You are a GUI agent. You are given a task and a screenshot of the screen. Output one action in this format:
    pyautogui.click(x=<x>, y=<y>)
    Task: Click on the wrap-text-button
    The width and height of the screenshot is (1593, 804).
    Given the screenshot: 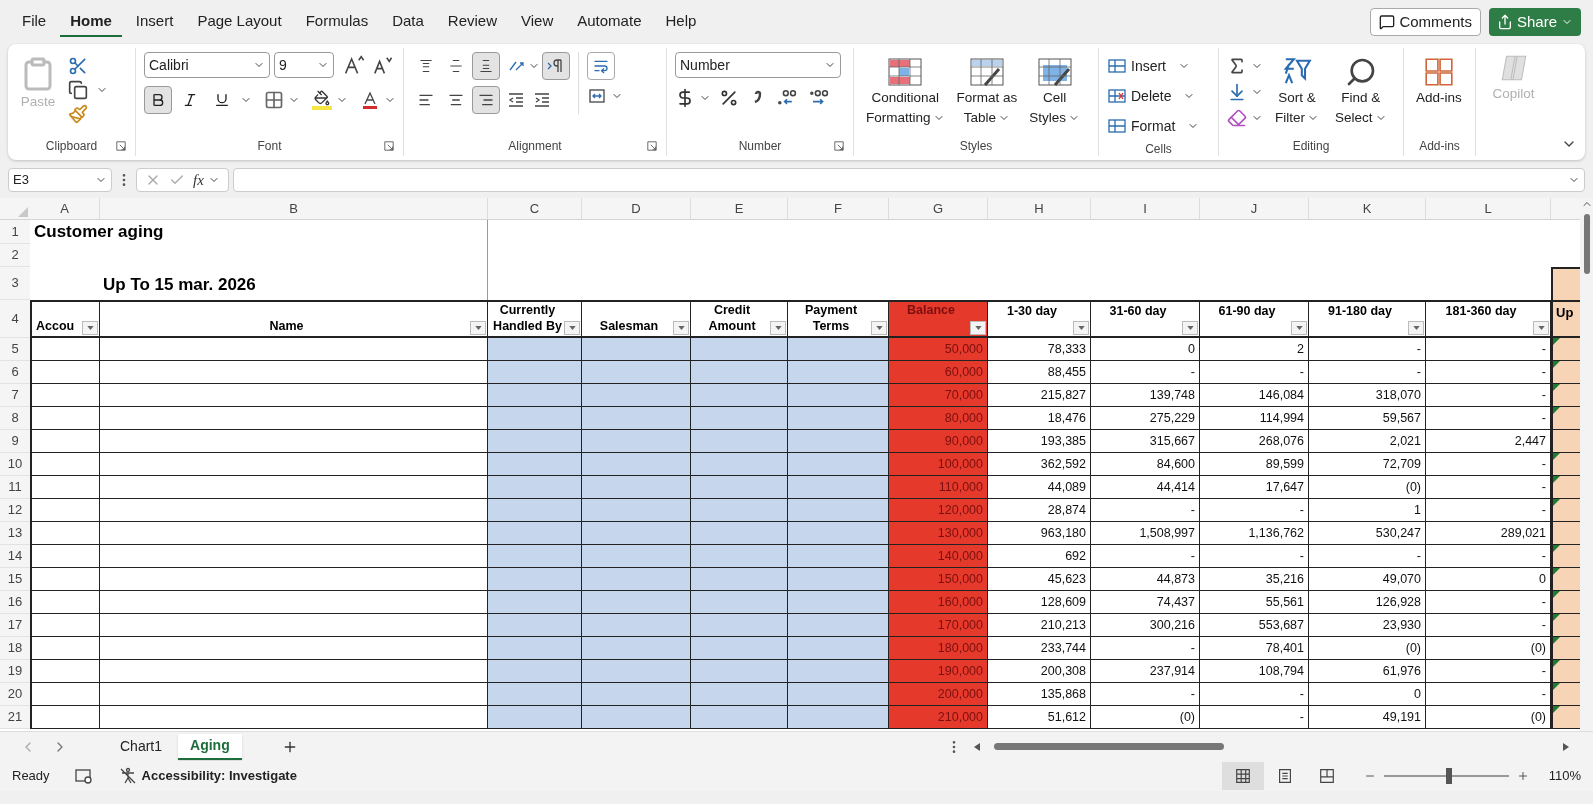 What is the action you would take?
    pyautogui.click(x=601, y=66)
    